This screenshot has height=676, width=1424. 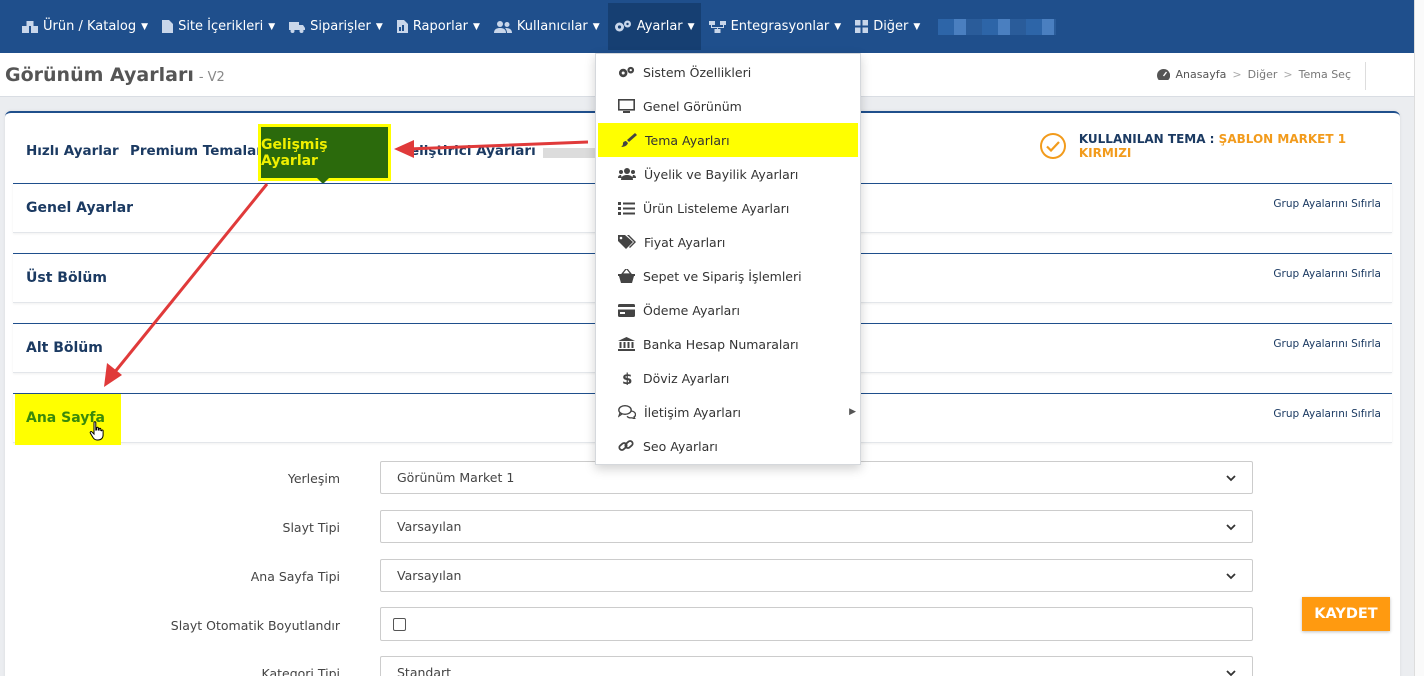 What do you see at coordinates (659, 26) in the screenshot?
I see `nav-label: Ayarlar` at bounding box center [659, 26].